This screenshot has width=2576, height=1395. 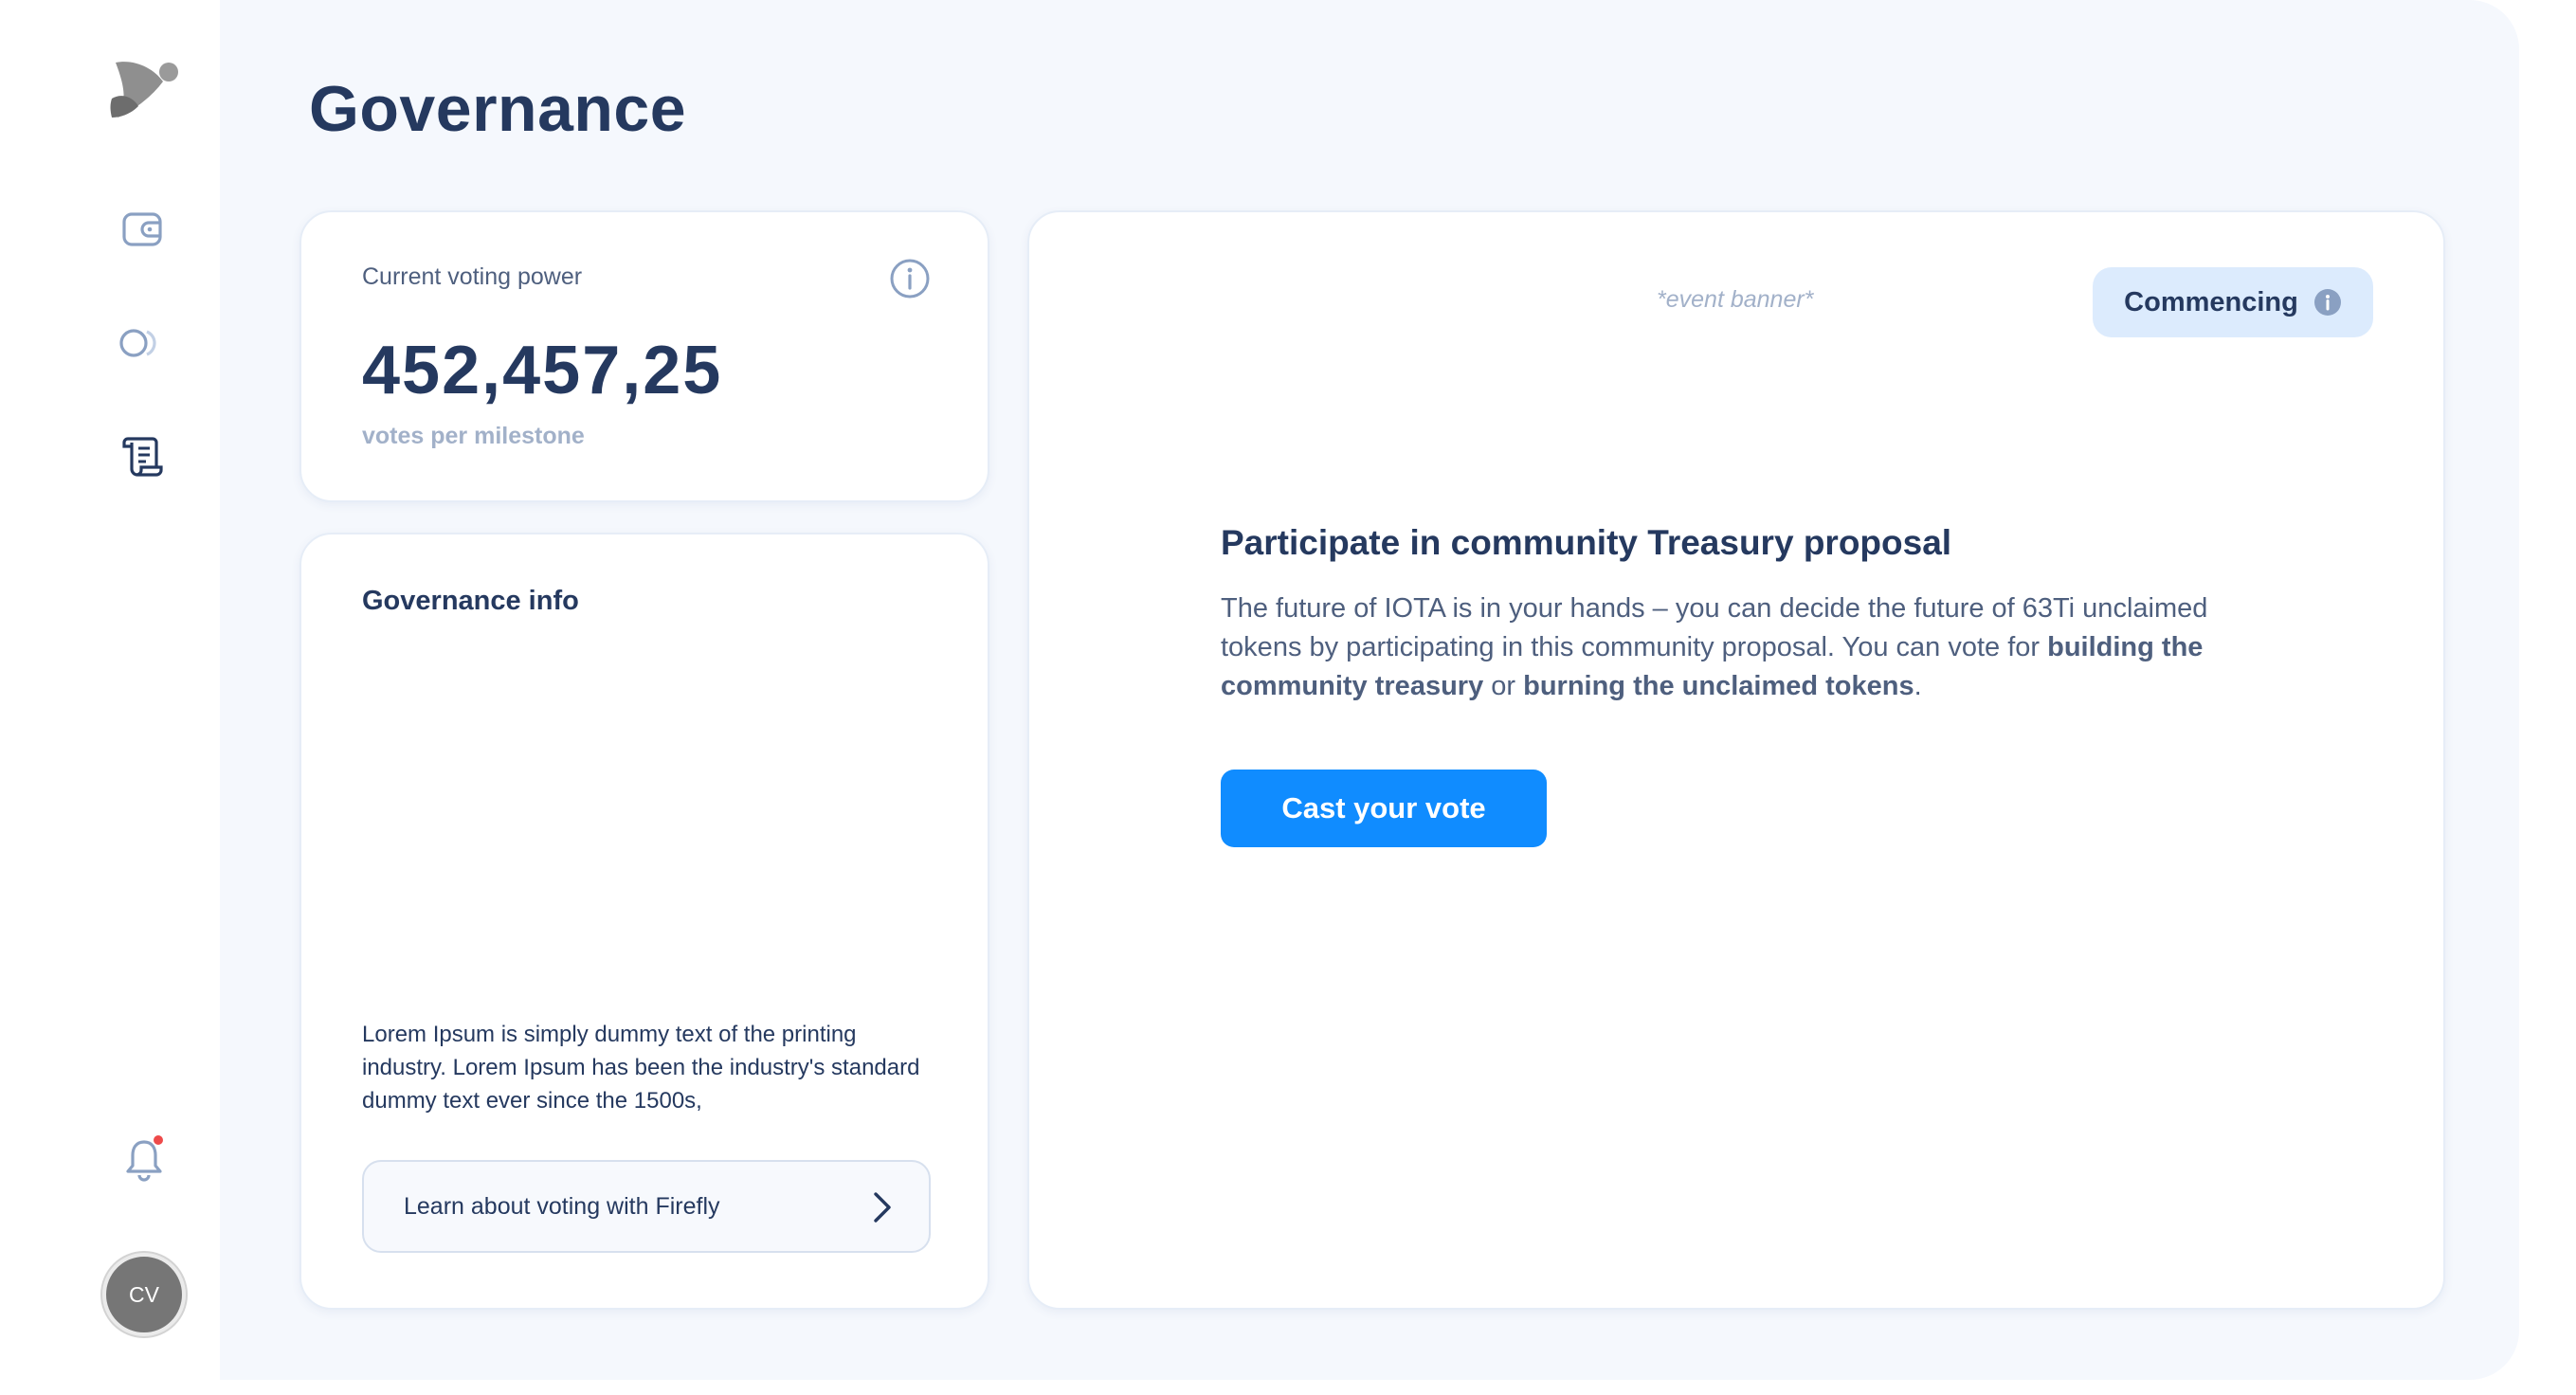 I want to click on governance-info-title: Governance info, so click(x=470, y=601).